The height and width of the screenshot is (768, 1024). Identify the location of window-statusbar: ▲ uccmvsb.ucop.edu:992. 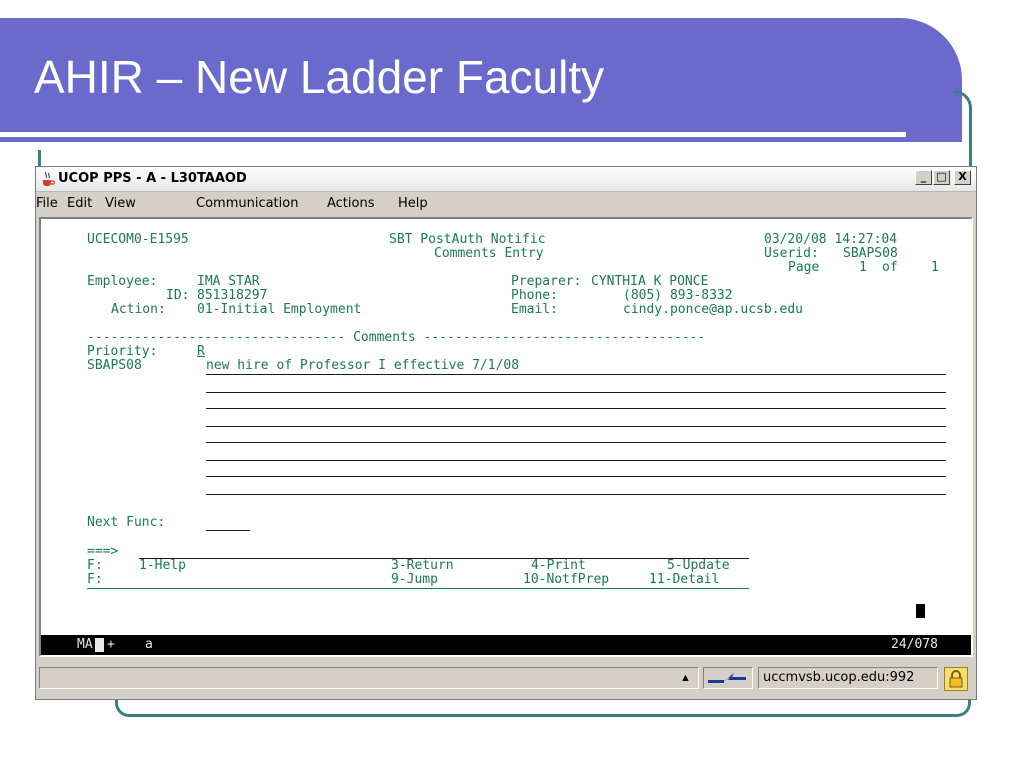
(506, 680).